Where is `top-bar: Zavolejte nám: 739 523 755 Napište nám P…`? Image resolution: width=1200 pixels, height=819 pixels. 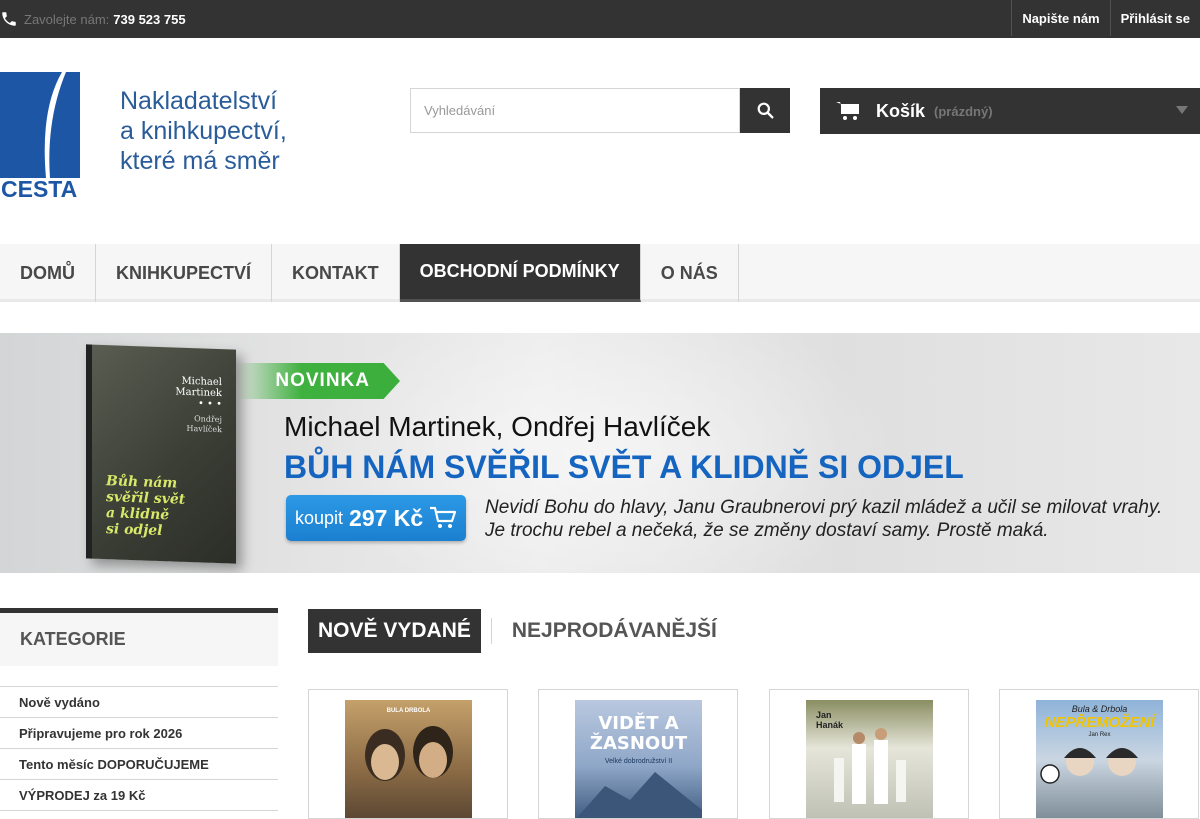 top-bar: Zavolejte nám: 739 523 755 Napište nám P… is located at coordinates (600, 19).